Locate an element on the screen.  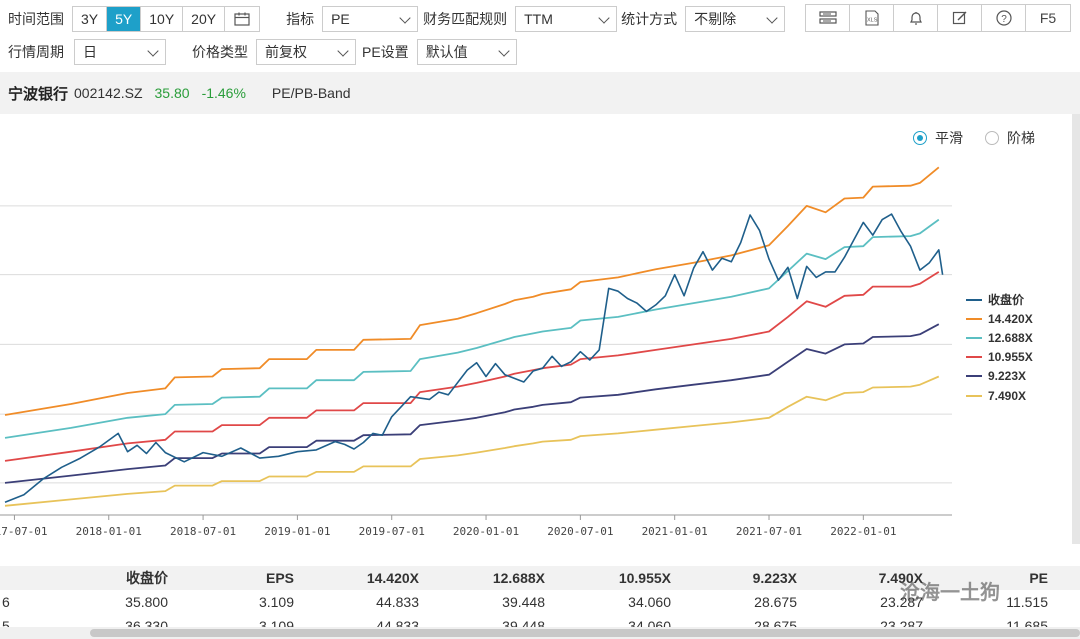
price-type-select: 前复权 is located at coordinates (306, 52).